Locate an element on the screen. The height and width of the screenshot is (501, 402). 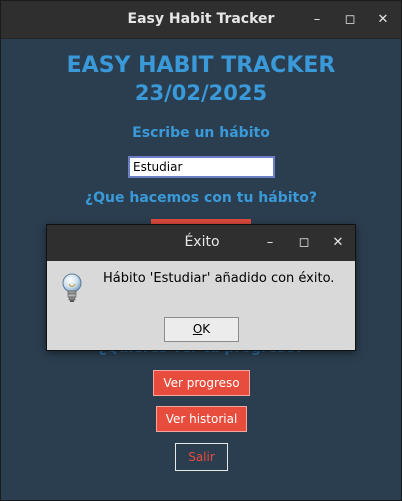
minimize-icon: – is located at coordinates (317, 20).